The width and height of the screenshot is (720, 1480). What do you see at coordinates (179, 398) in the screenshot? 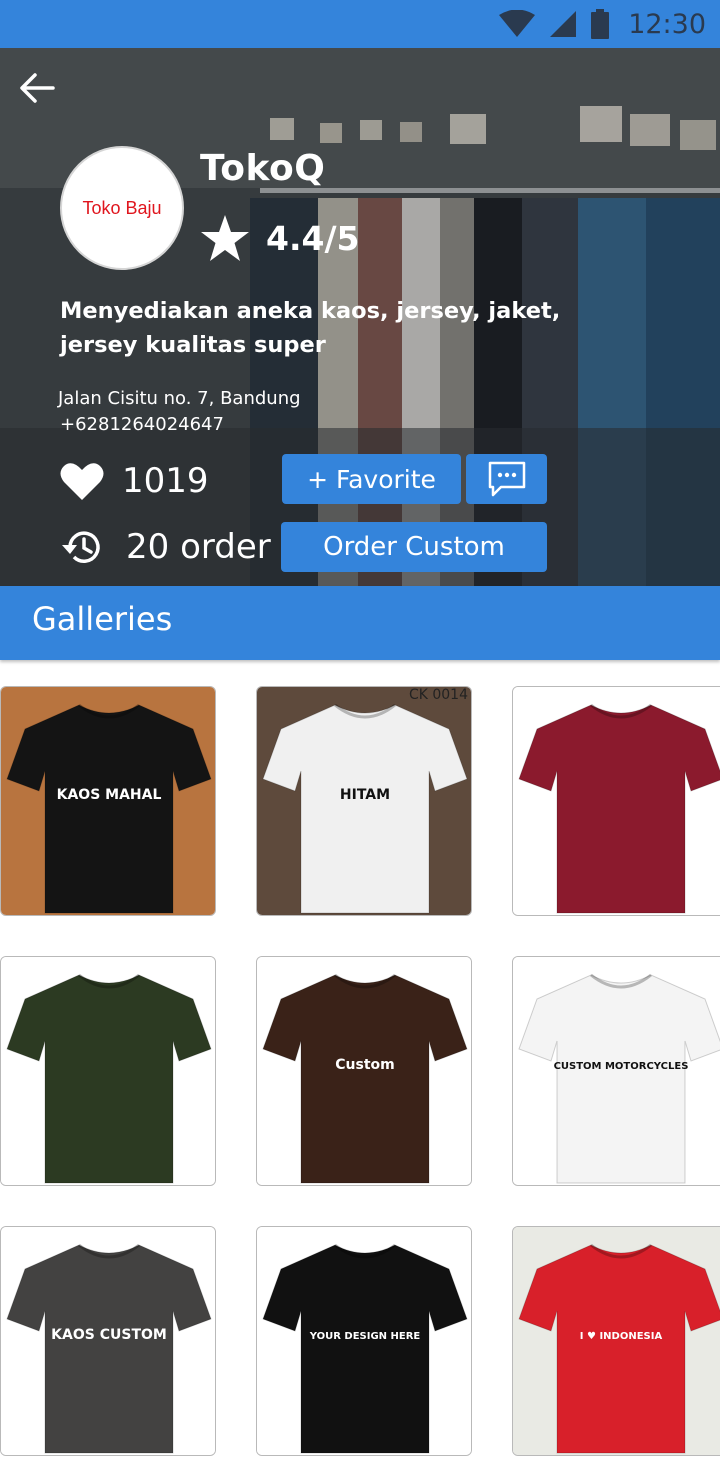
I see `store-address: Jalan Cisitu no. 7, Bandung` at bounding box center [179, 398].